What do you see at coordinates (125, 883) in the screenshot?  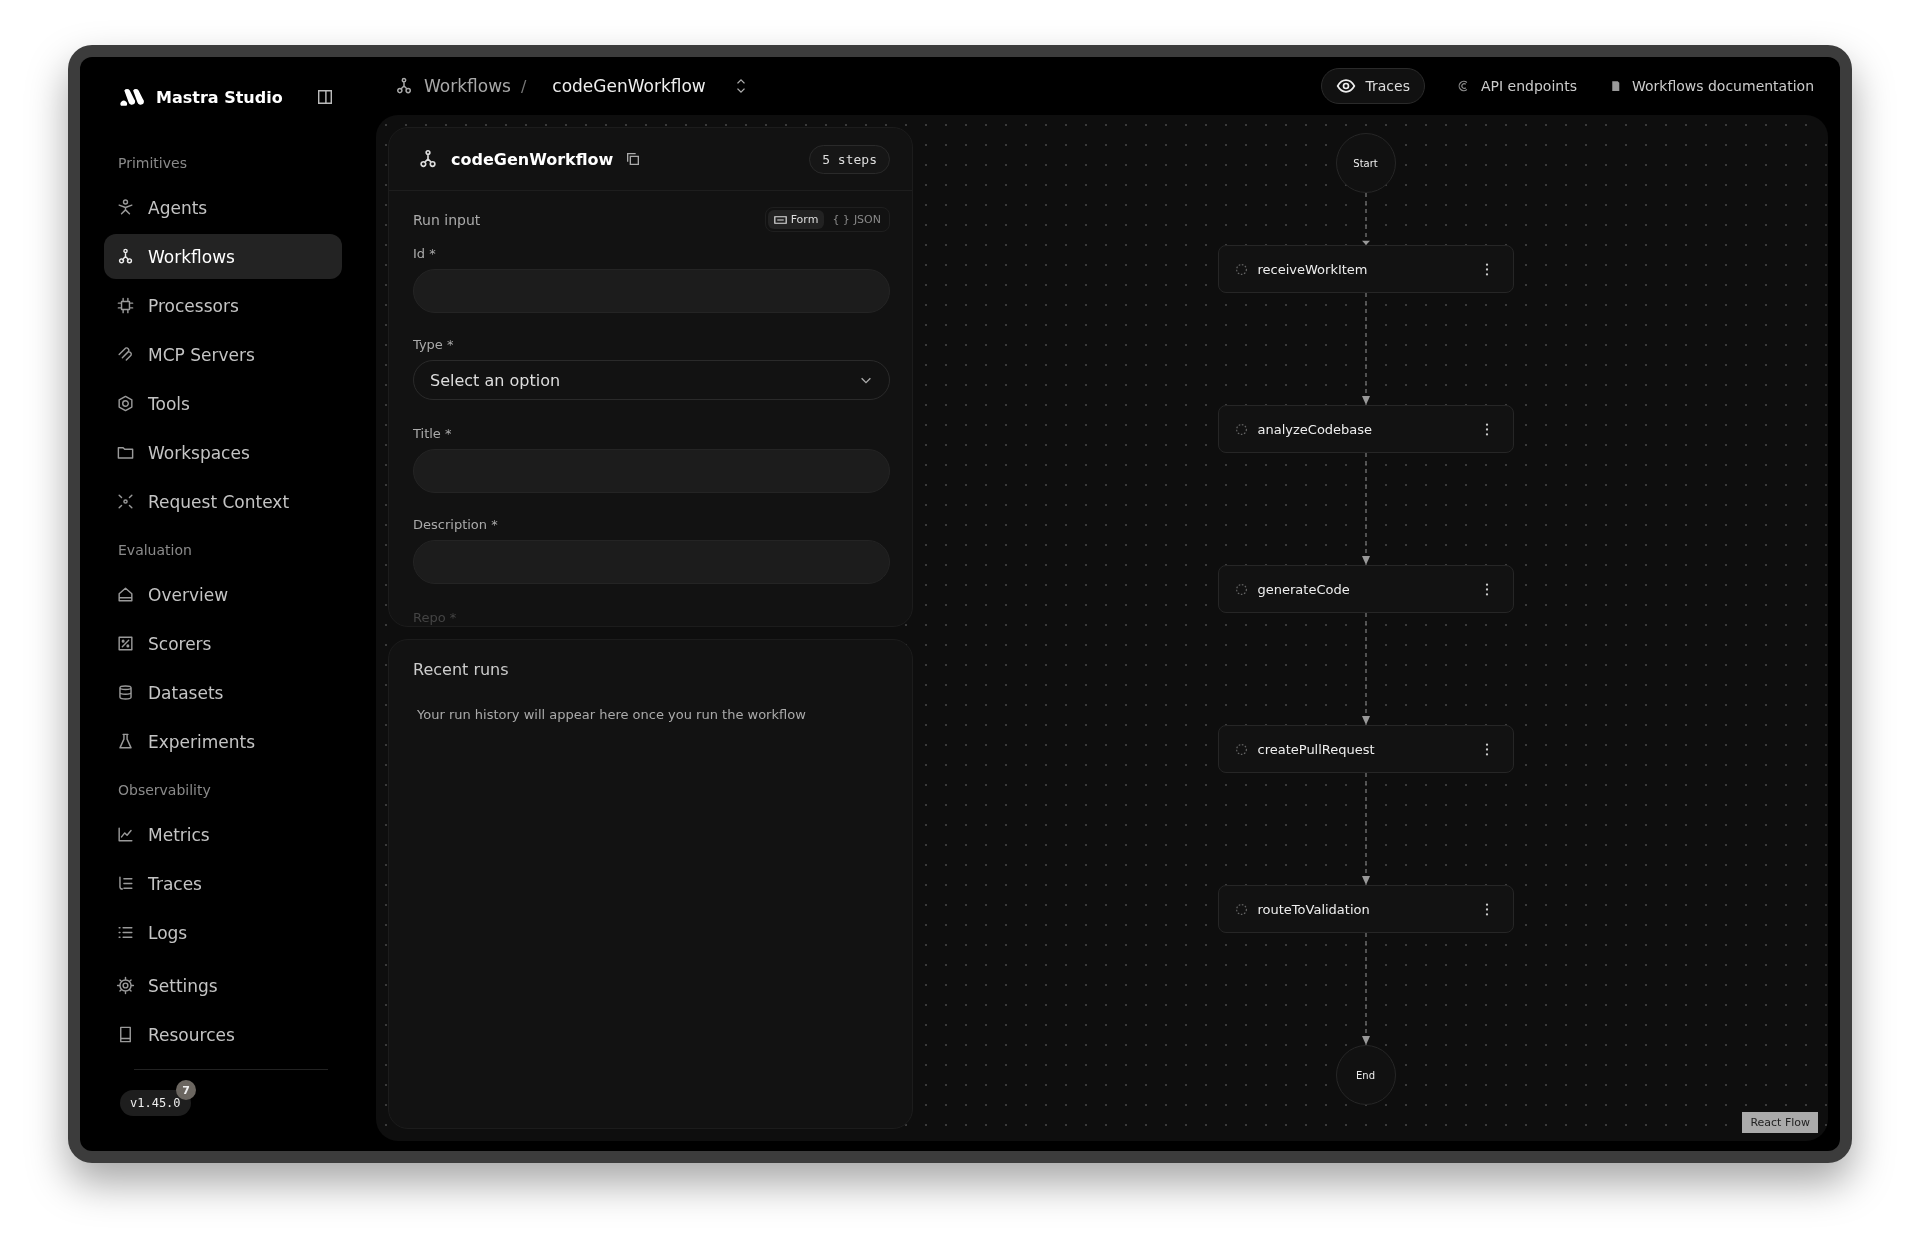 I see `tree-list-icon` at bounding box center [125, 883].